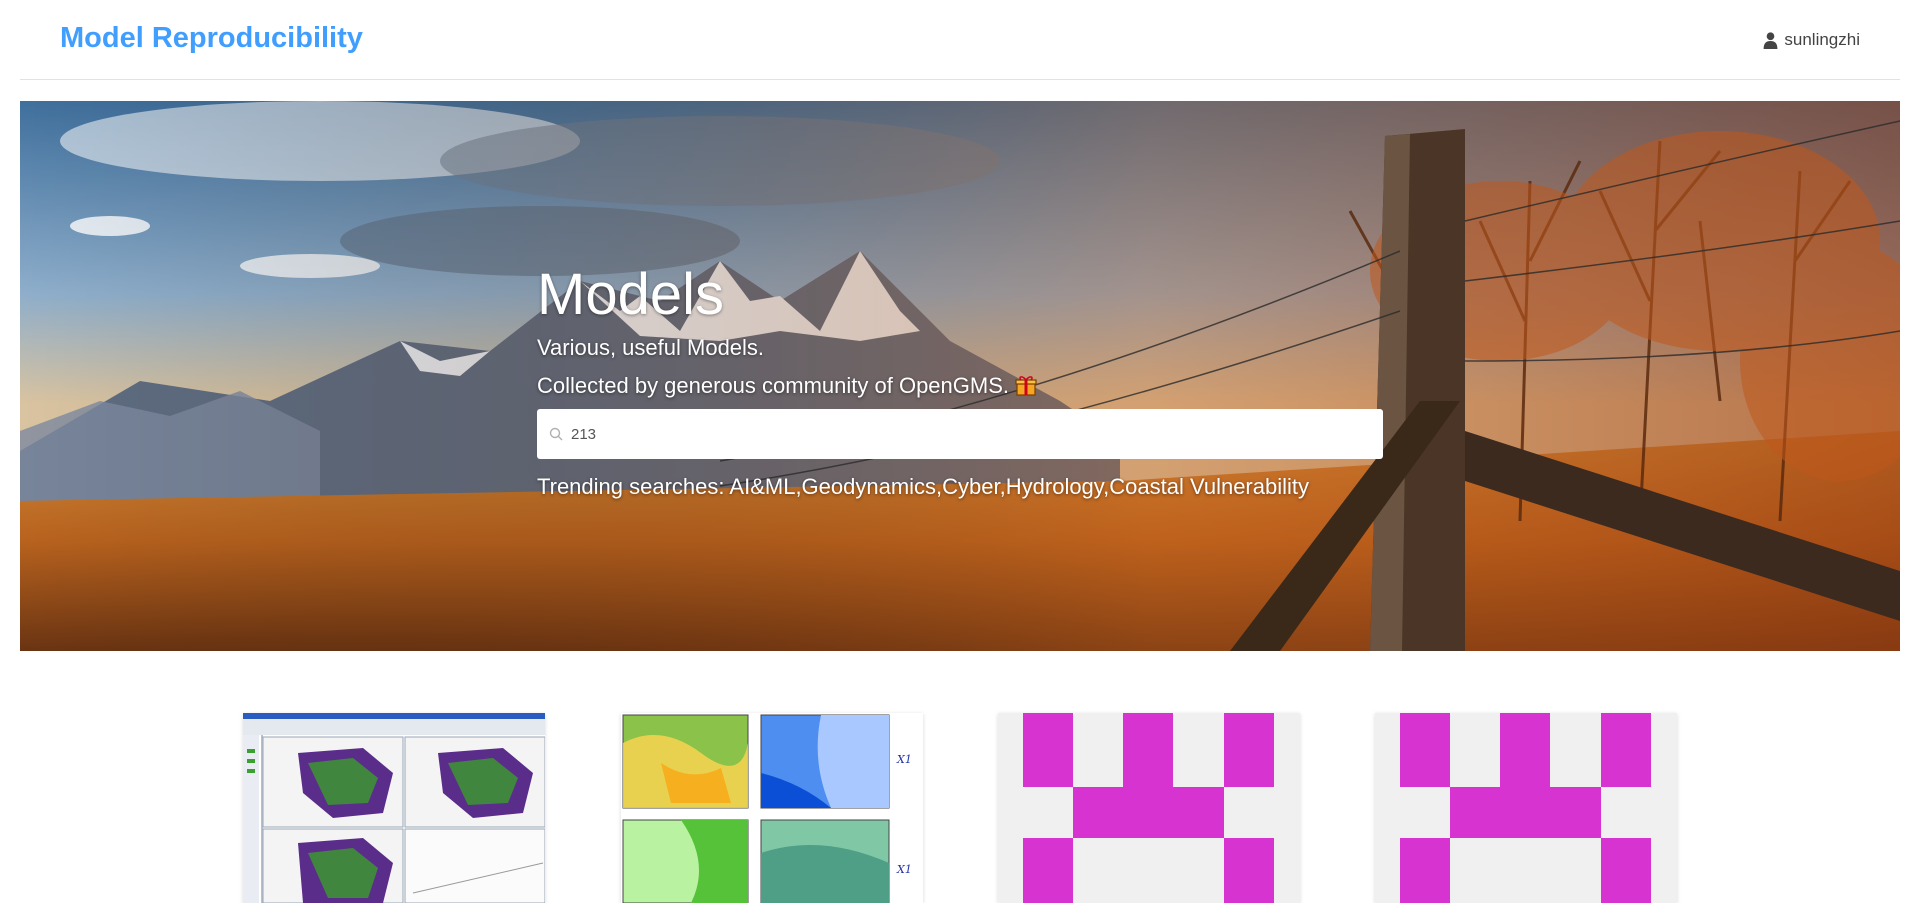 Image resolution: width=1920 pixels, height=903 pixels. Describe the element at coordinates (1822, 39) in the screenshot. I see `username: sunlingzhi` at that location.